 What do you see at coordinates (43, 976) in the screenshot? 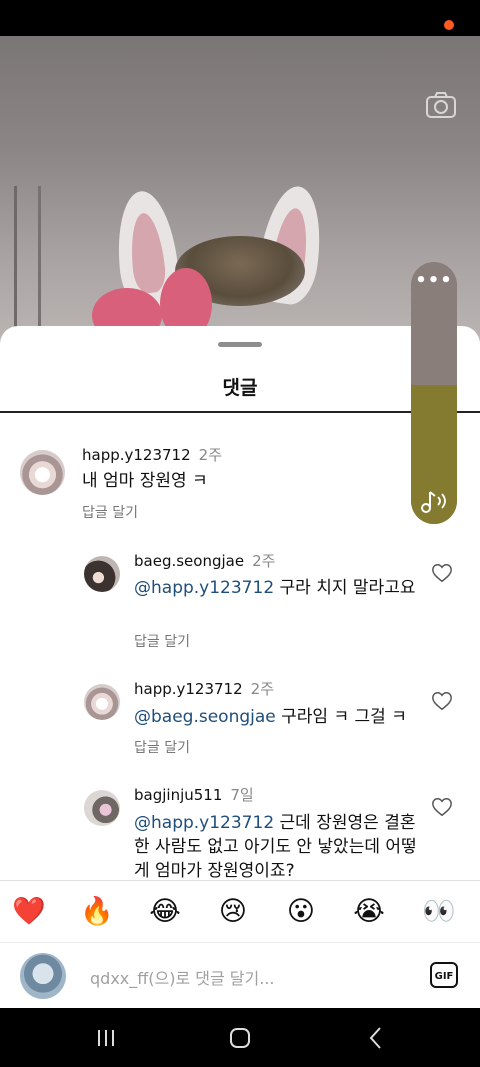
I see `my-avatar` at bounding box center [43, 976].